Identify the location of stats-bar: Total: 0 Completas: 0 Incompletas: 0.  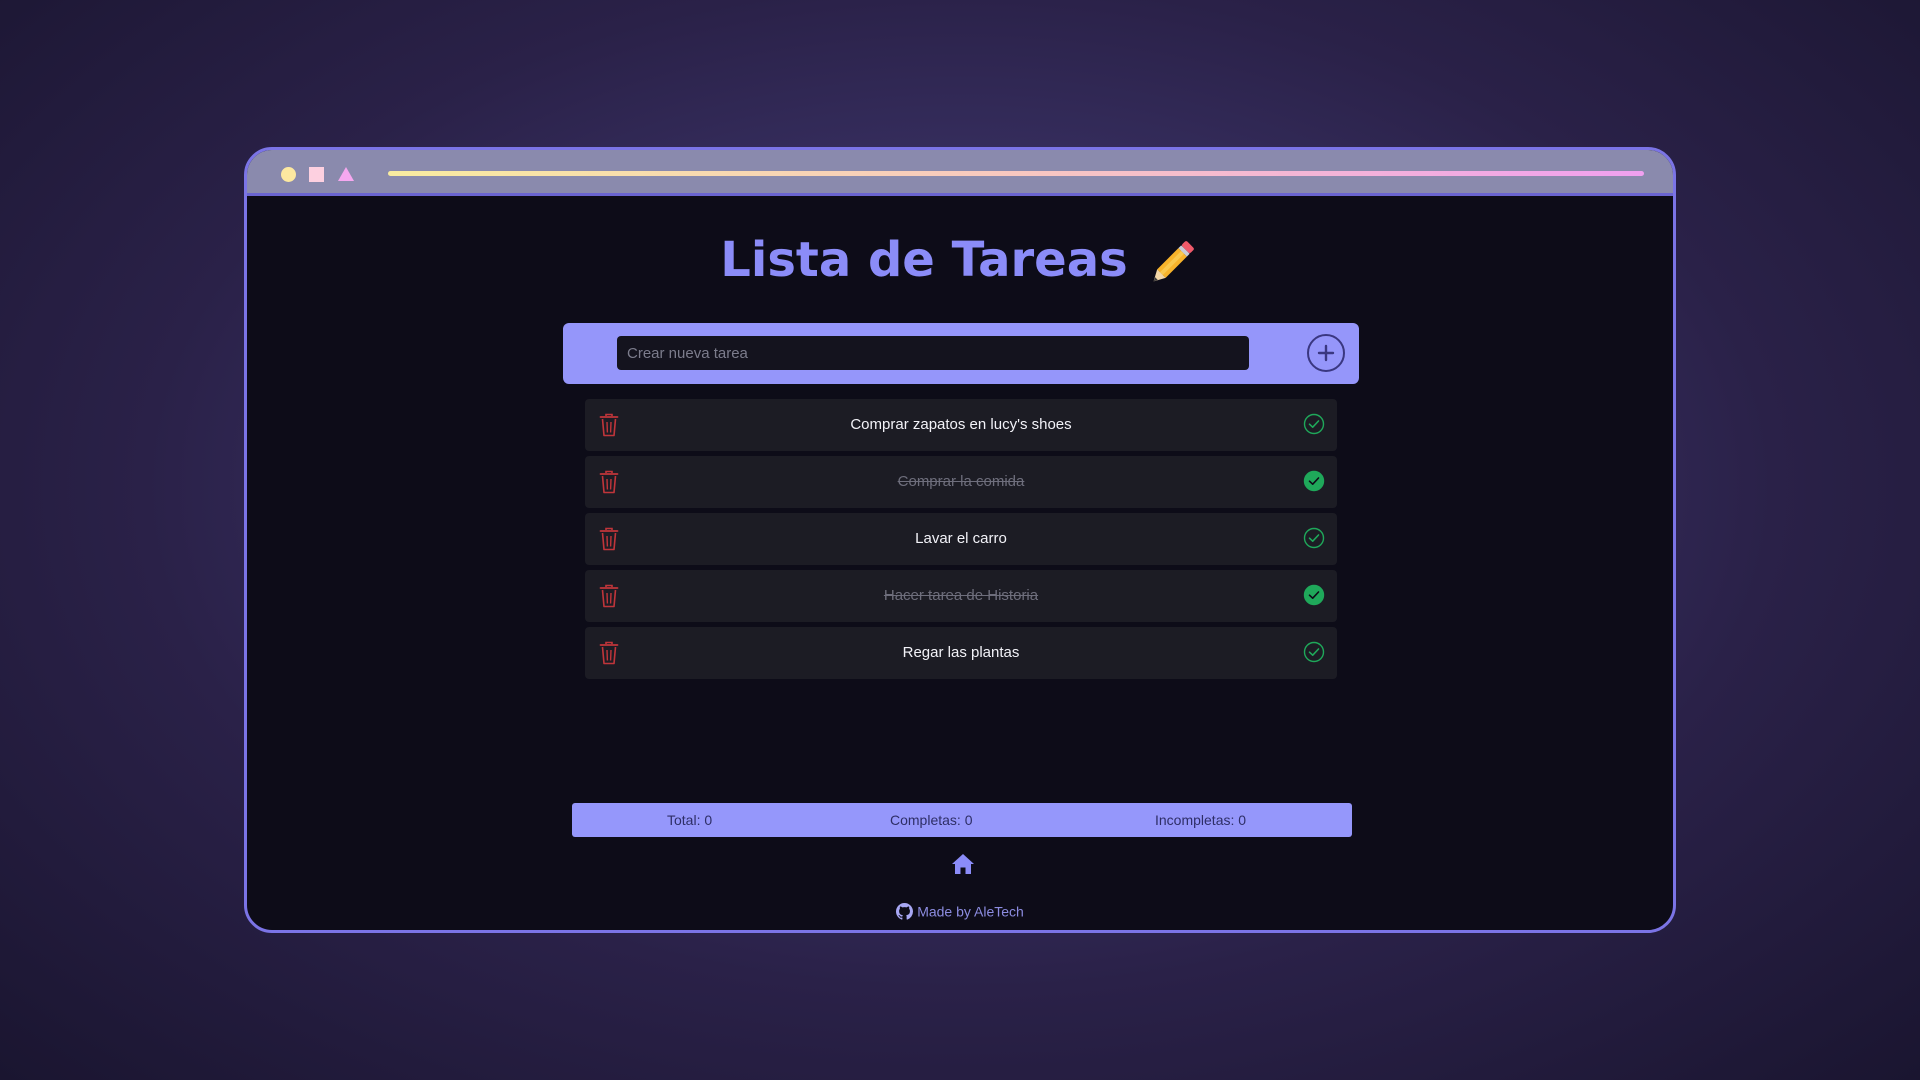
(962, 820).